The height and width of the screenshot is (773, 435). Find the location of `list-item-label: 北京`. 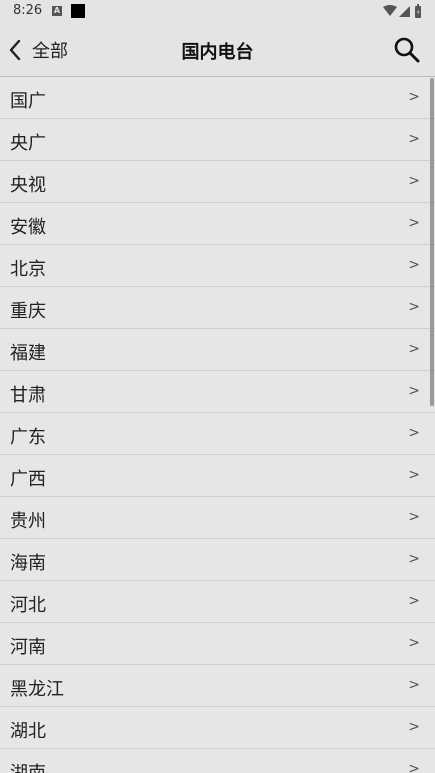

list-item-label: 北京 is located at coordinates (28, 269).